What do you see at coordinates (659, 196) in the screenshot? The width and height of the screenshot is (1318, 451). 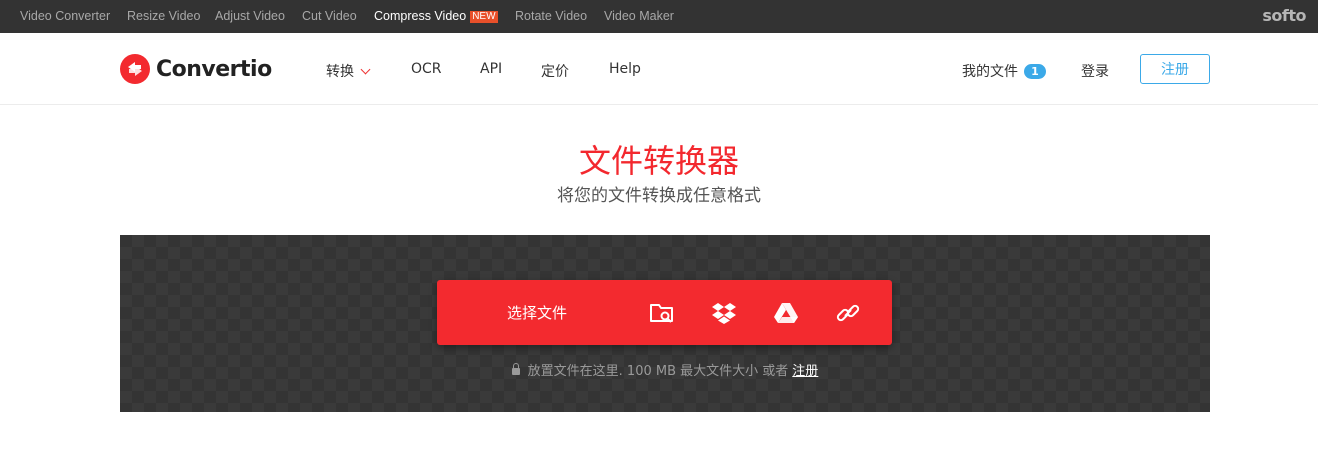 I see `page-subtitle: 将您的文件转换成任意格式` at bounding box center [659, 196].